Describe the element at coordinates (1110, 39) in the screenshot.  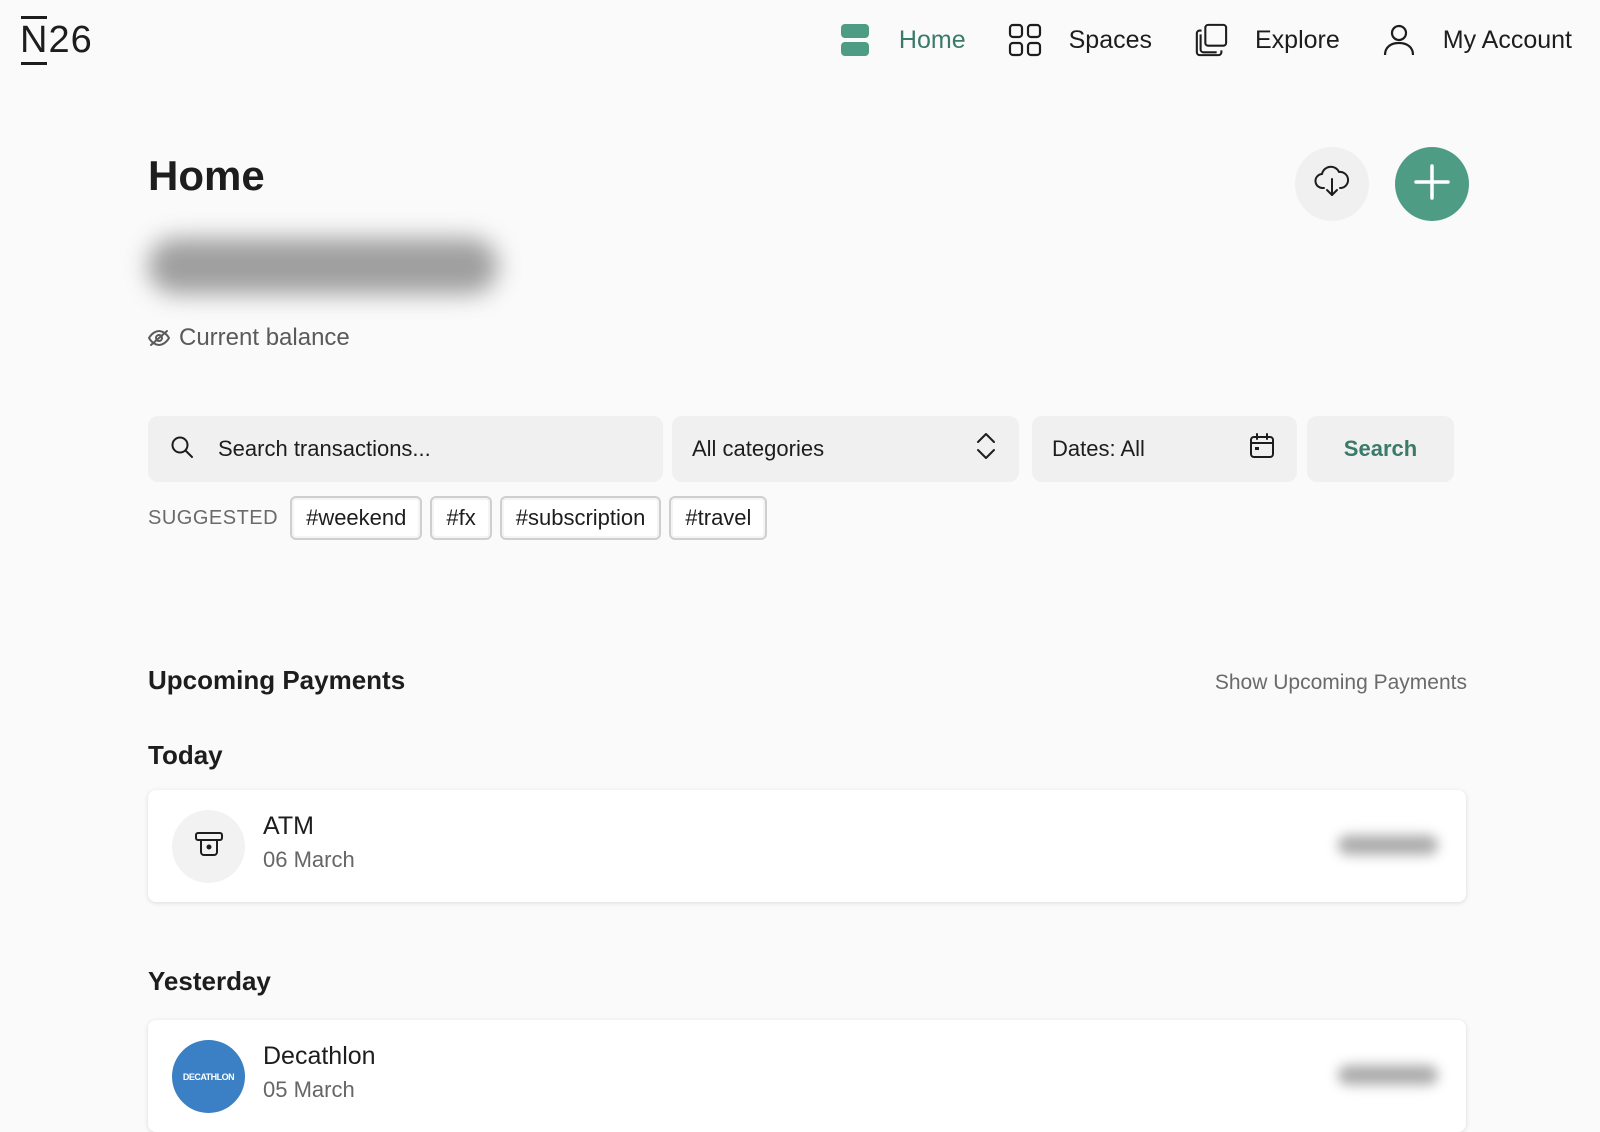
I see `nav-label-spaces: Spaces` at that location.